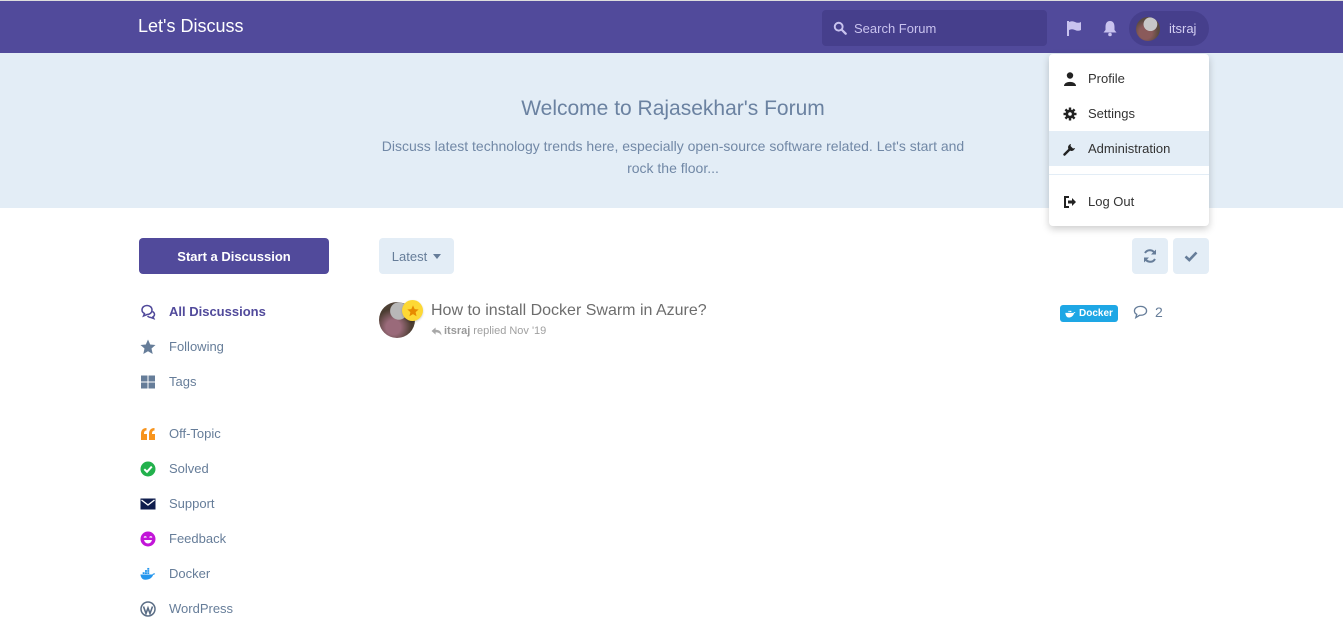 Image resolution: width=1343 pixels, height=627 pixels. Describe the element at coordinates (416, 256) in the screenshot. I see `sort-dropdown: Latest` at that location.